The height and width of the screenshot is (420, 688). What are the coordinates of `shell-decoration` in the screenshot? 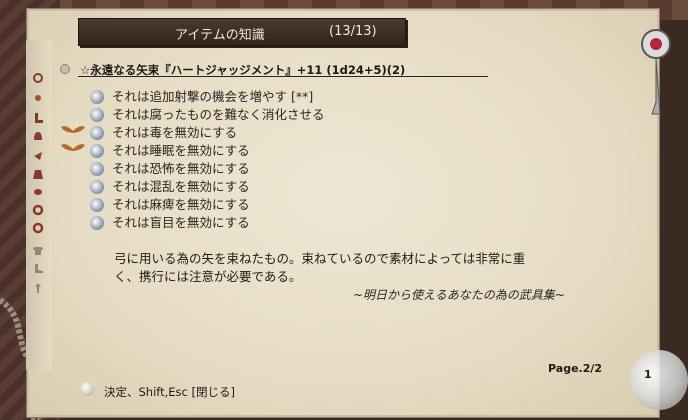 It's located at (659, 380).